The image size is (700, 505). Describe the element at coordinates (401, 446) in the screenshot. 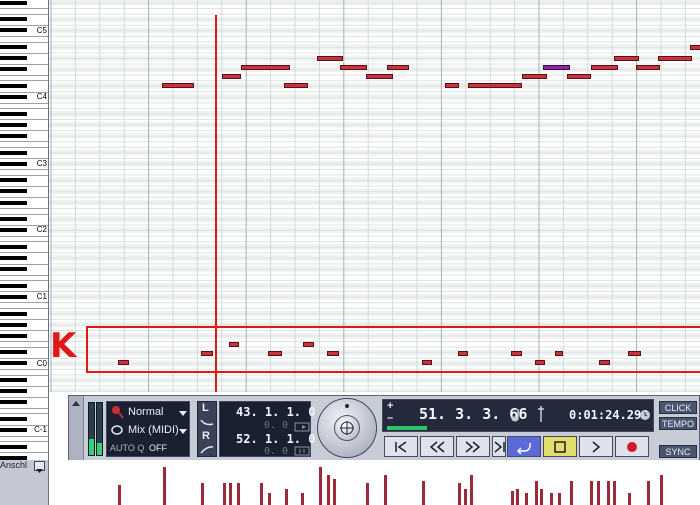

I see `go-to-start-button` at that location.